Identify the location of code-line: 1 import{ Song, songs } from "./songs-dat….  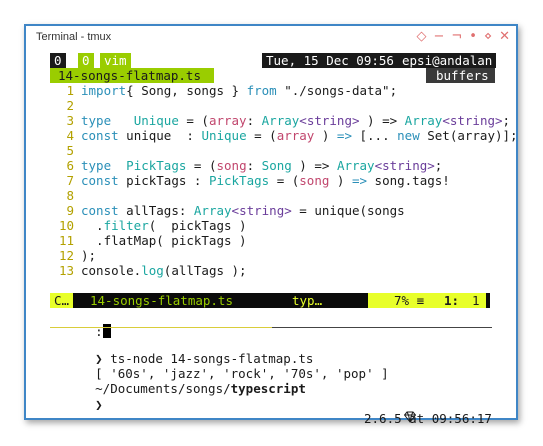
(271, 90).